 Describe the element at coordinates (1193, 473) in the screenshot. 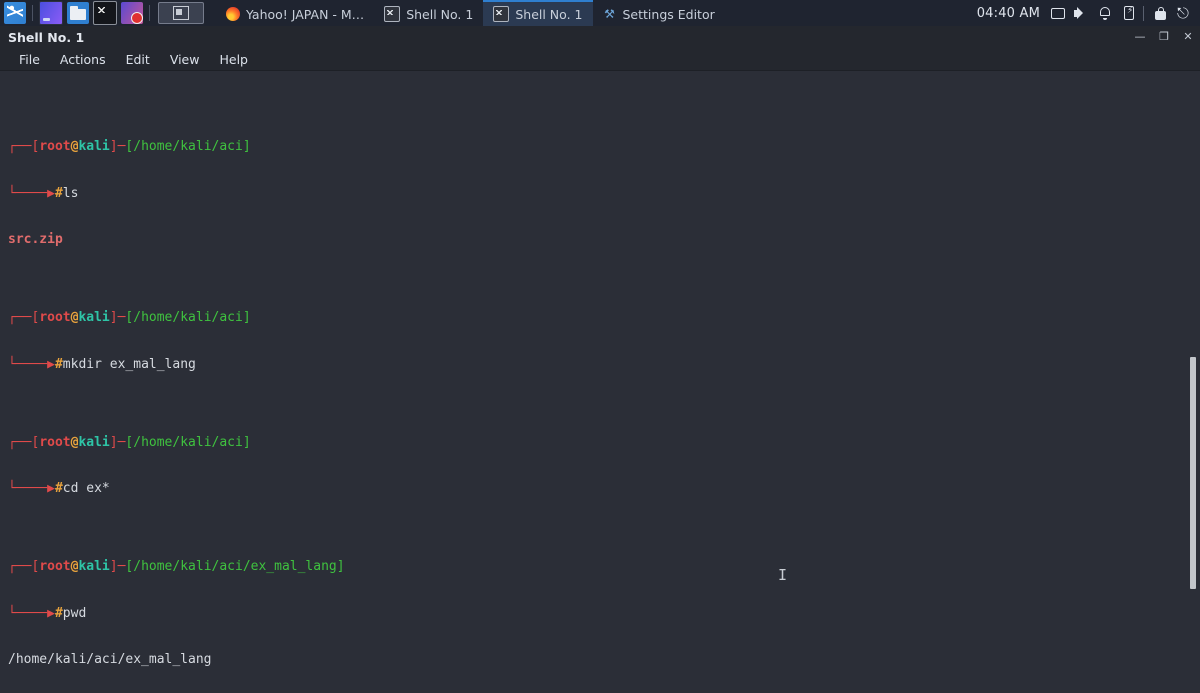

I see `scrollbar-thumb` at that location.